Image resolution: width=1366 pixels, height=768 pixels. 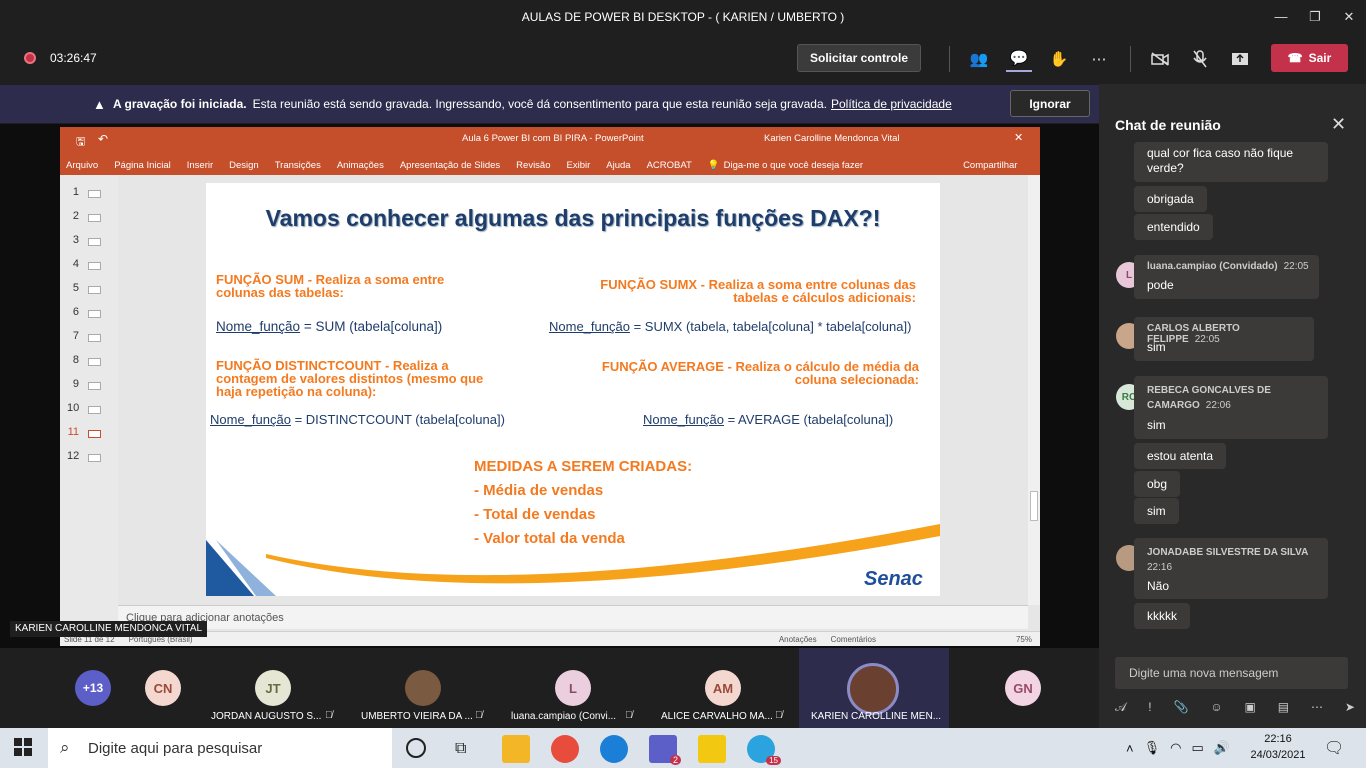 I want to click on ribbon-tab: Animações, so click(x=360, y=165).